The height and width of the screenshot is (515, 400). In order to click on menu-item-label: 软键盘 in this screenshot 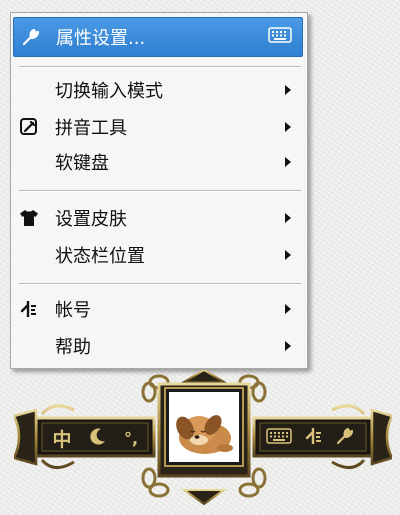, I will do `click(82, 163)`.